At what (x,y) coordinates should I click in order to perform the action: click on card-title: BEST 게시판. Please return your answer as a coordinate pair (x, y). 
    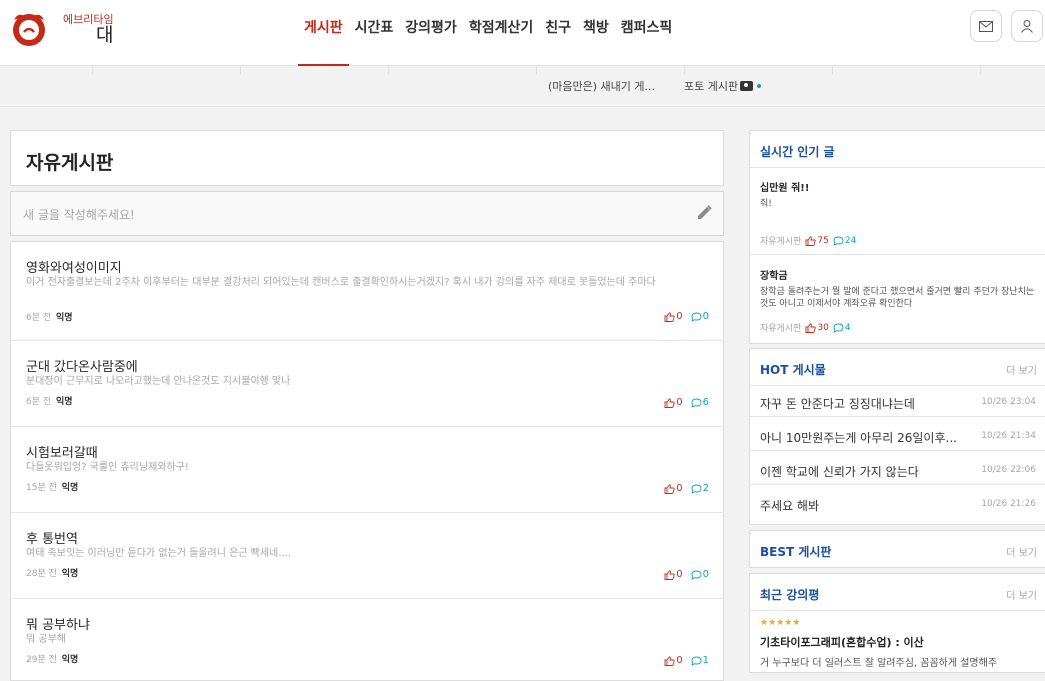
    Looking at the image, I should click on (795, 551).